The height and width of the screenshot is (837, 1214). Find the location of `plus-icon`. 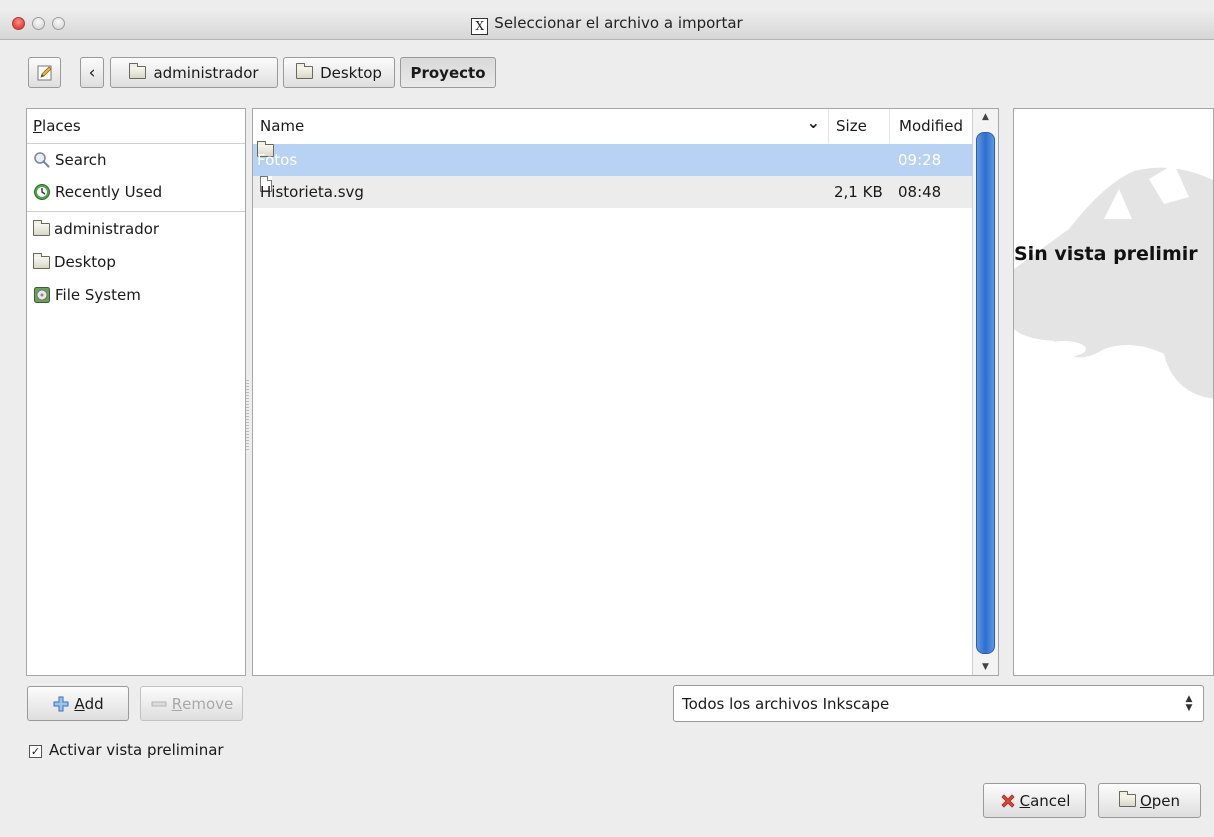

plus-icon is located at coordinates (61, 703).